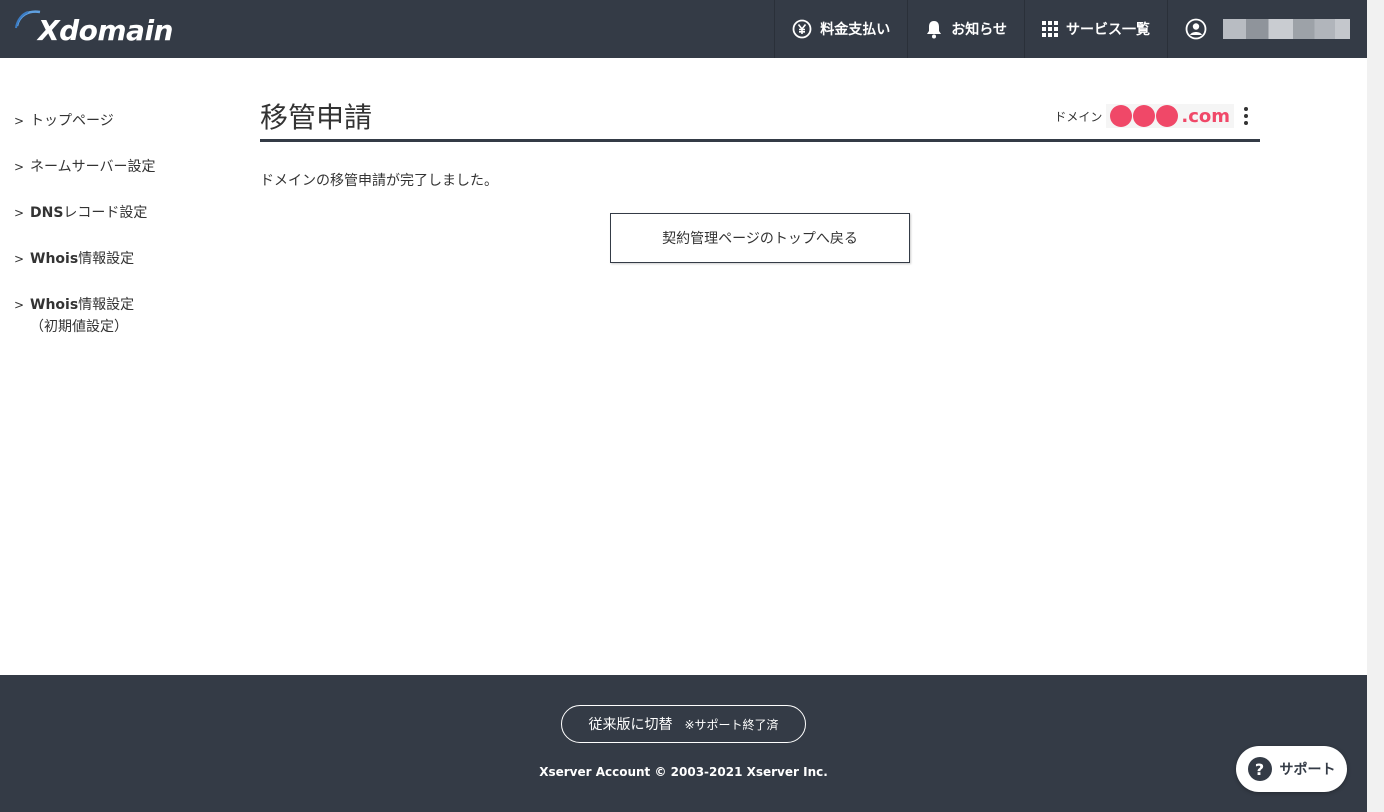  Describe the element at coordinates (855, 30) in the screenshot. I see `nav-payment-label: 料金支払い` at that location.